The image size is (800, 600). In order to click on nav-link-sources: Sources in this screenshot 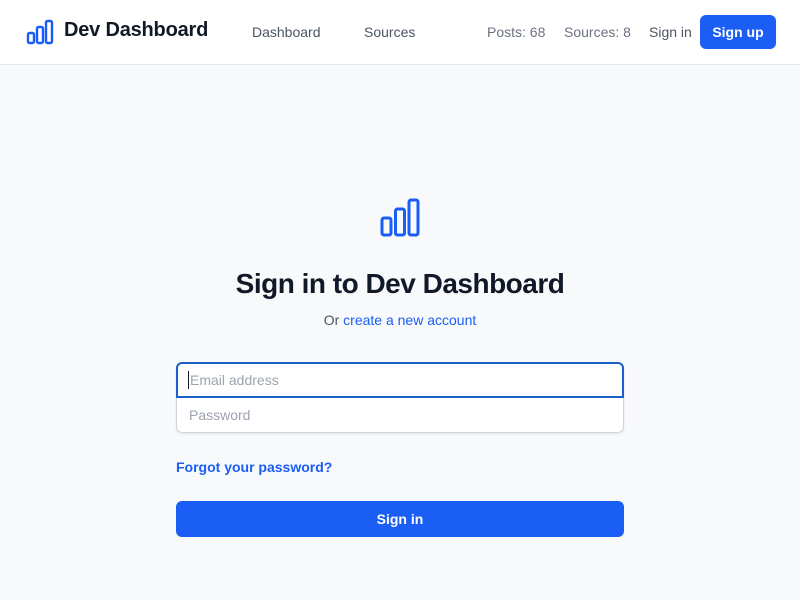, I will do `click(389, 32)`.